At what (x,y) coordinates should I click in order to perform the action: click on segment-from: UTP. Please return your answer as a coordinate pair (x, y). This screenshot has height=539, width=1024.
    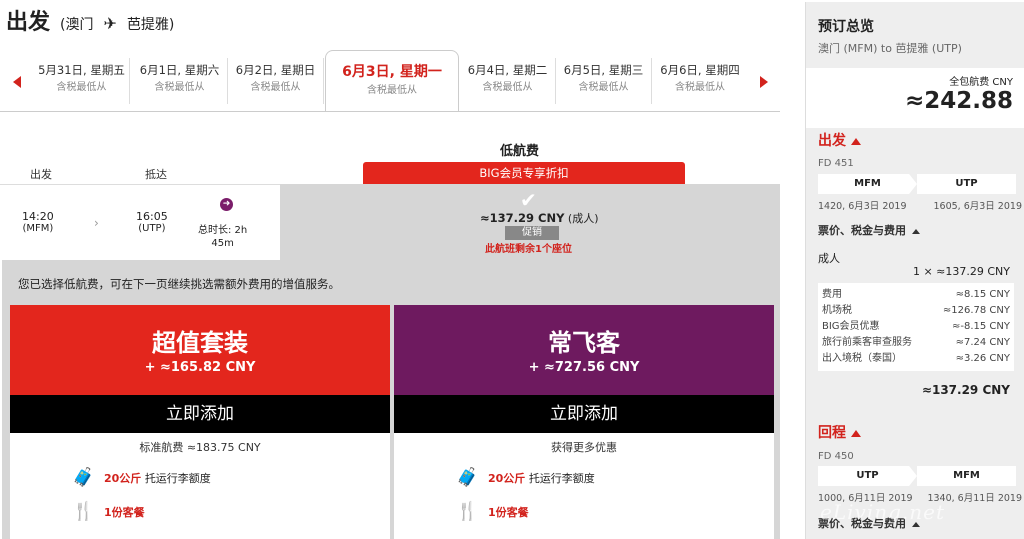
    Looking at the image, I should click on (867, 476).